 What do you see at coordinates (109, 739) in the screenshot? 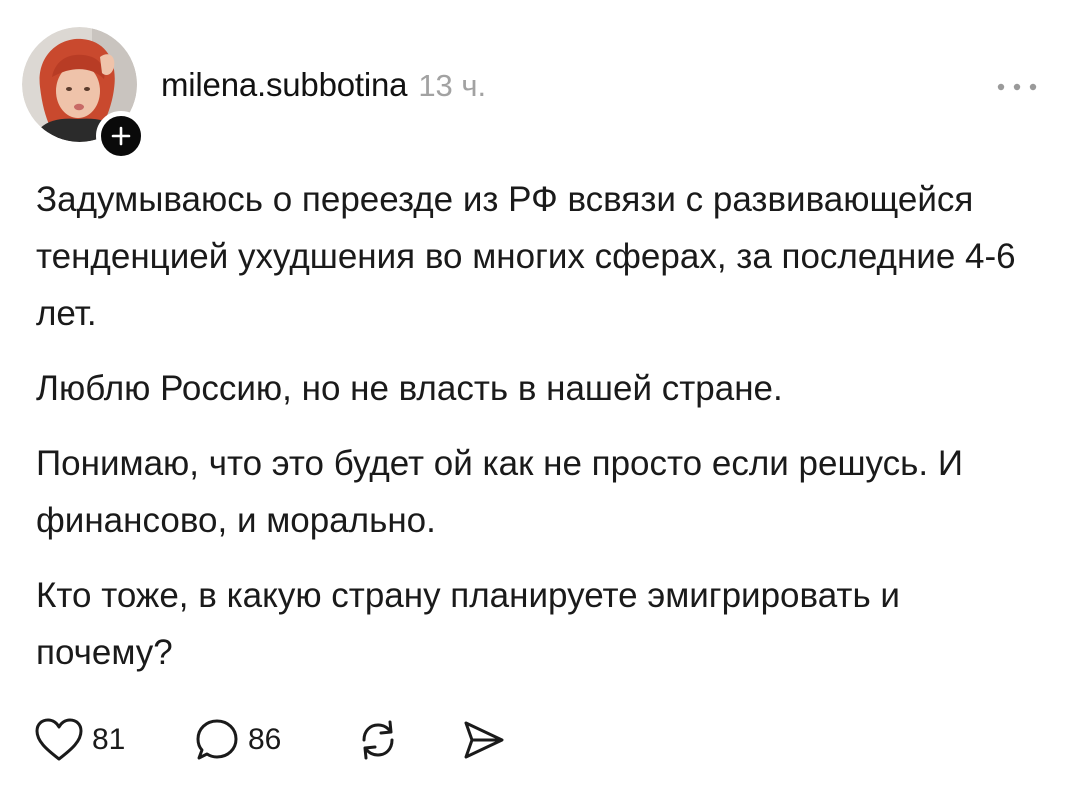
I see `like-count: 81` at bounding box center [109, 739].